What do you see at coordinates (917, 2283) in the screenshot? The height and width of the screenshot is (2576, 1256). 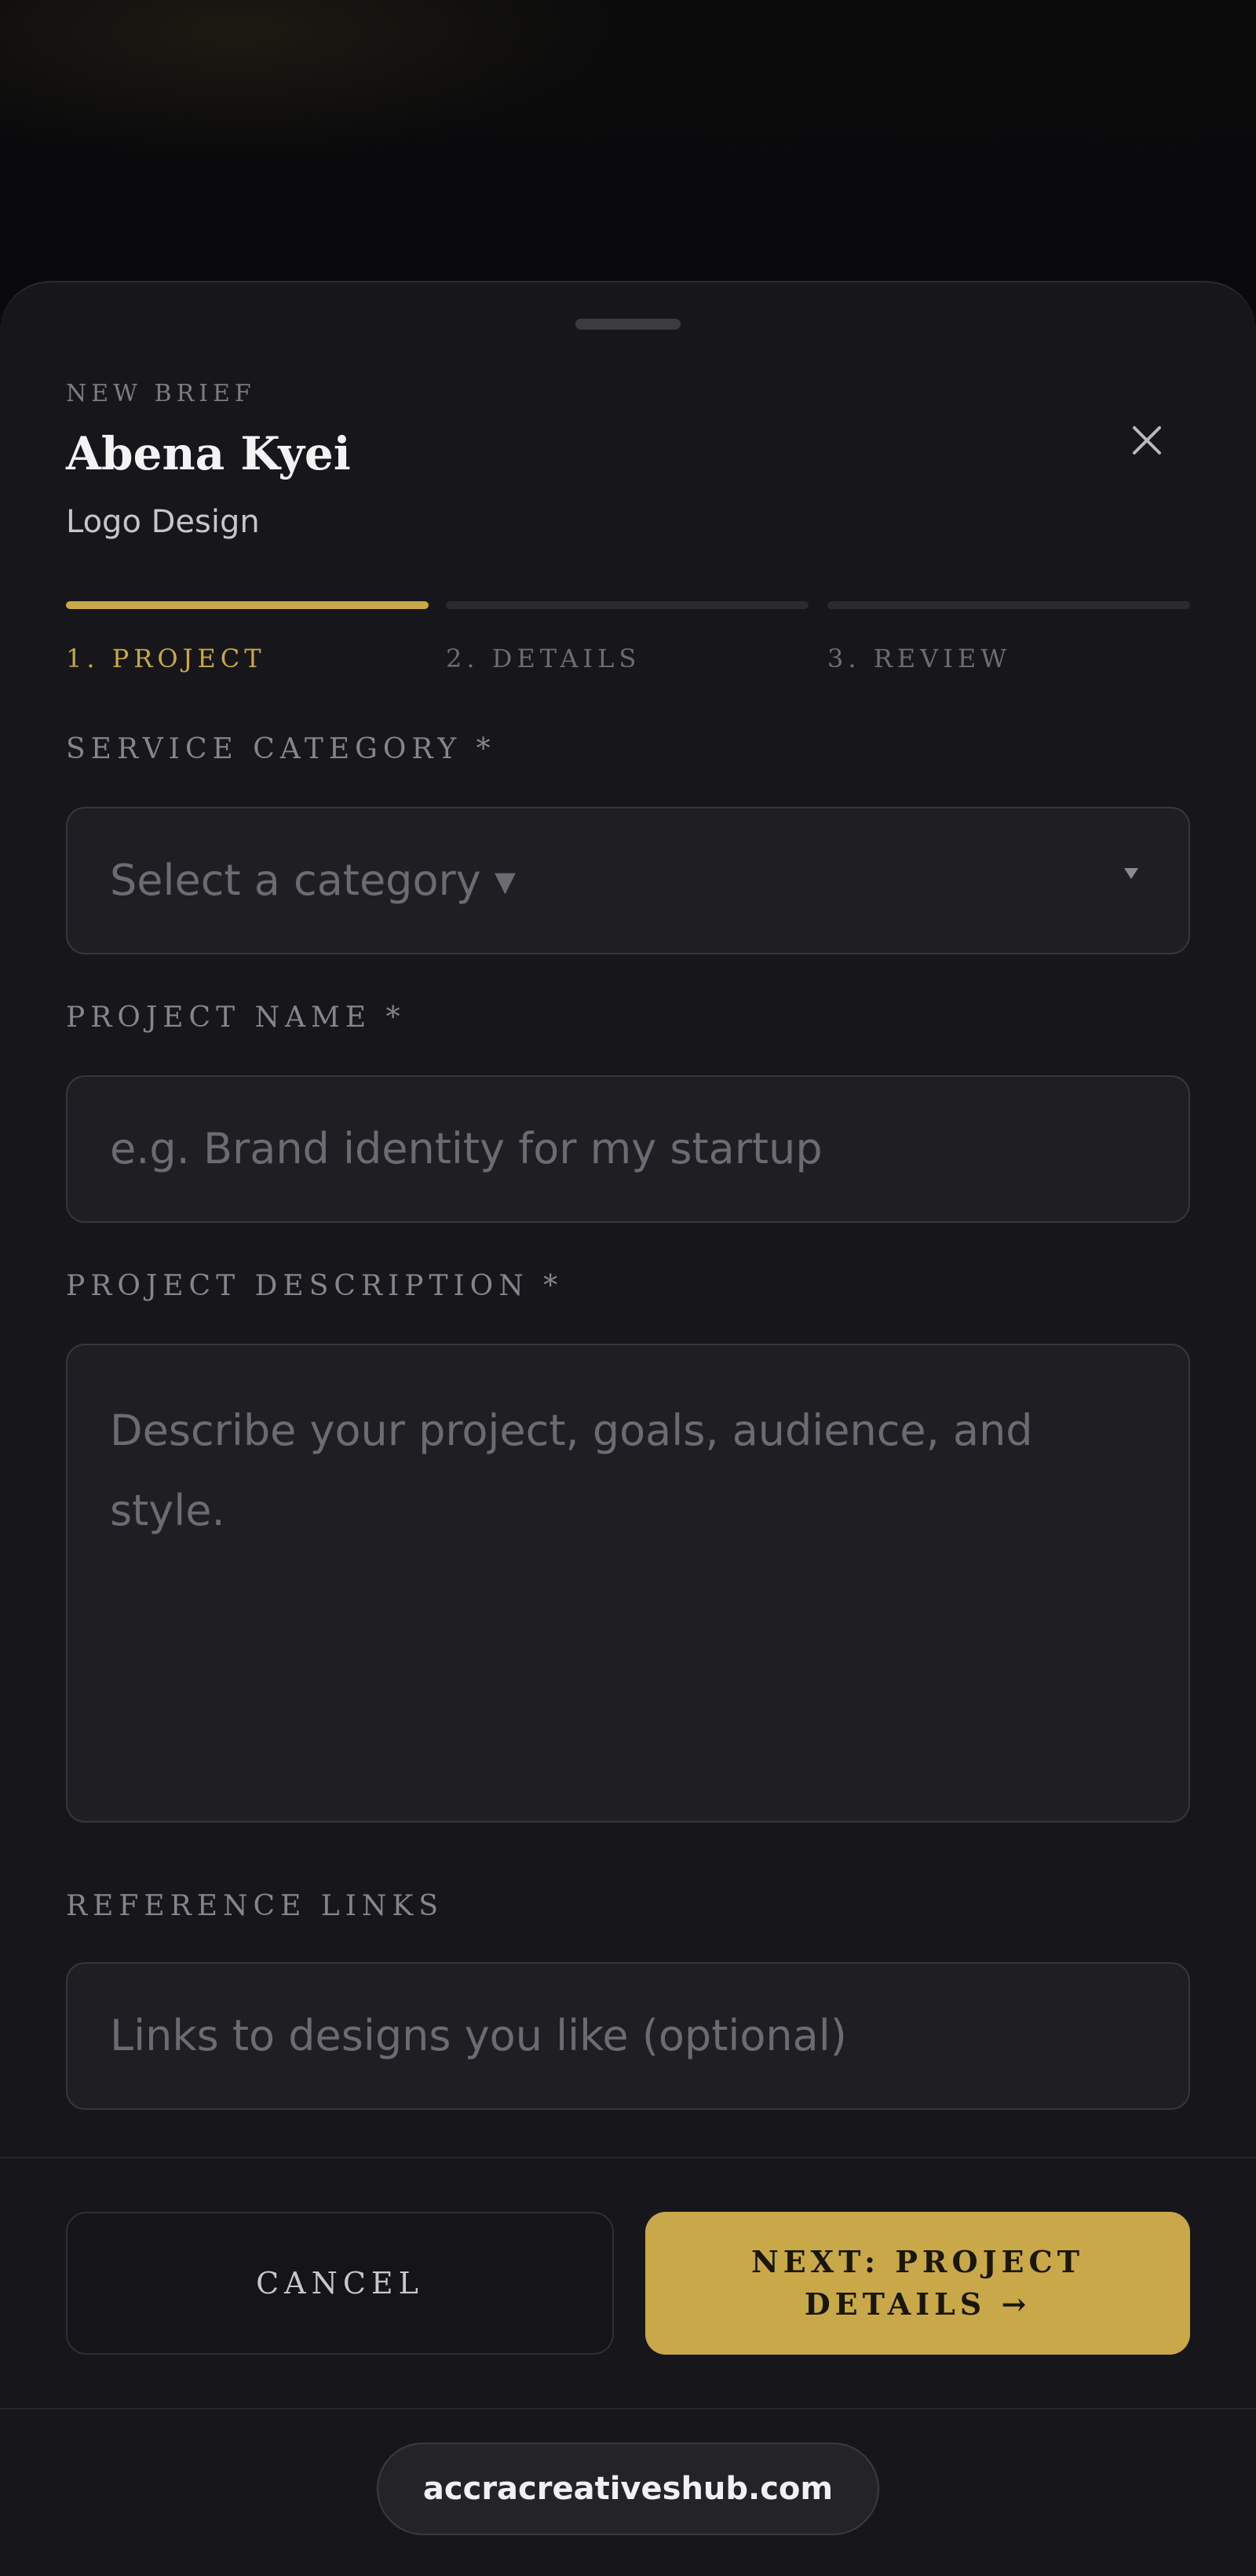 I see `next-project-details-button: NEXT: PROJECT DETAILS →` at bounding box center [917, 2283].